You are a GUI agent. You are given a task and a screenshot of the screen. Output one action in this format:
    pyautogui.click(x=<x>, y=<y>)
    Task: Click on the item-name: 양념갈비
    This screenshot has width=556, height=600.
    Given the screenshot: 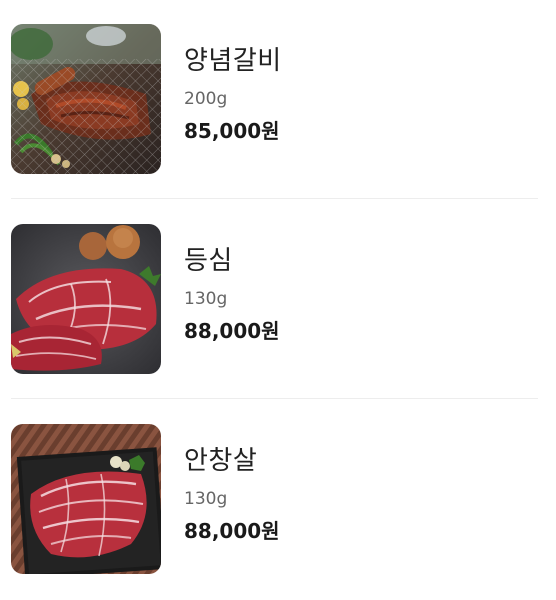 What is the action you would take?
    pyautogui.click(x=233, y=61)
    